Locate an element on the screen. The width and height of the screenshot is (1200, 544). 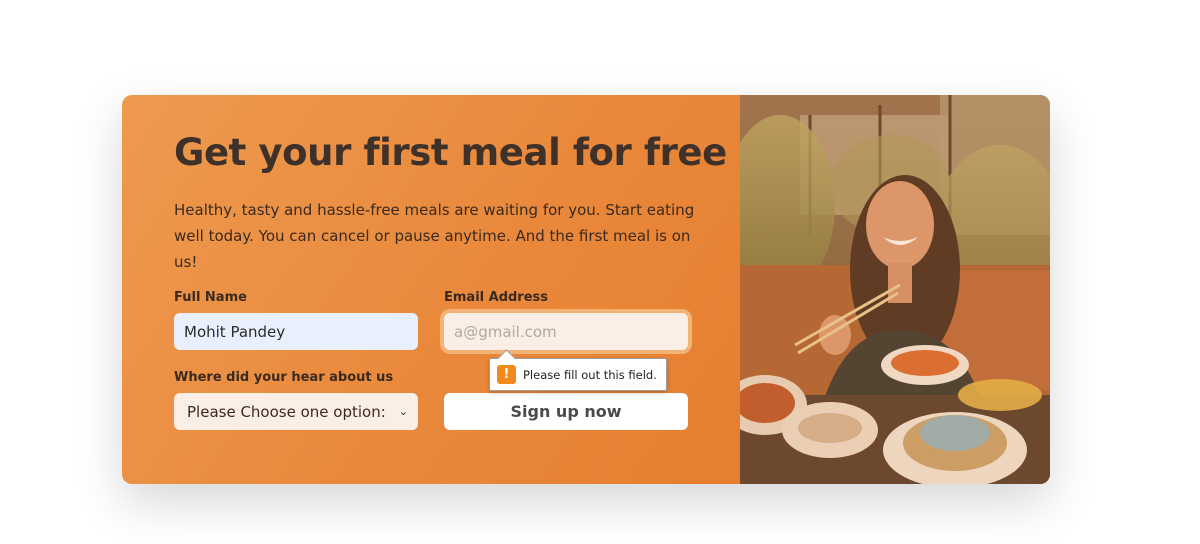
validation-message: Please fill out this field. is located at coordinates (590, 374).